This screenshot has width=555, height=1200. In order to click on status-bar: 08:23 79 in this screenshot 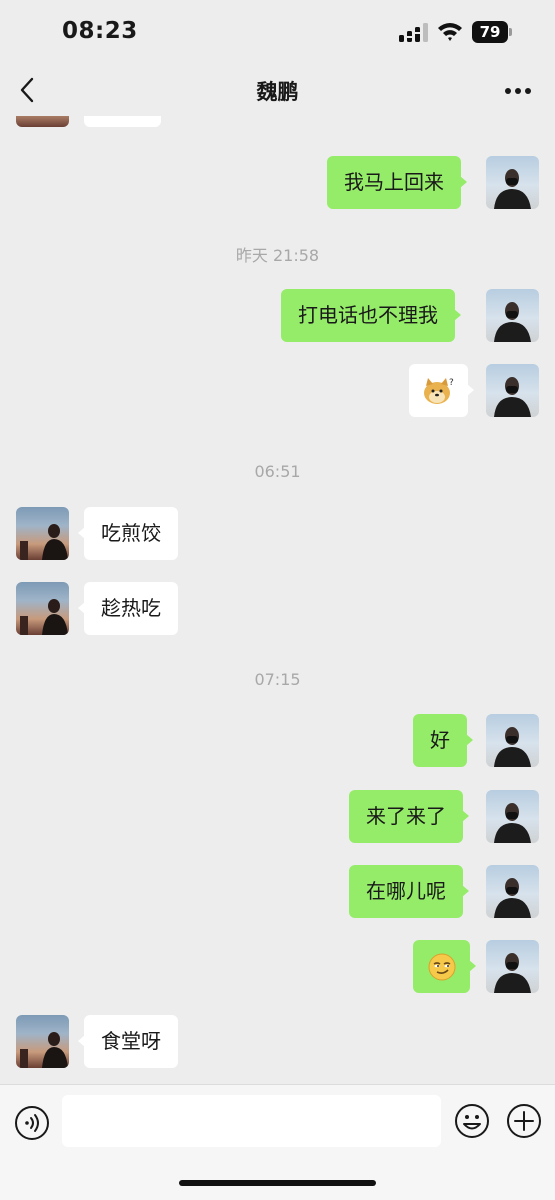, I will do `click(277, 32)`.